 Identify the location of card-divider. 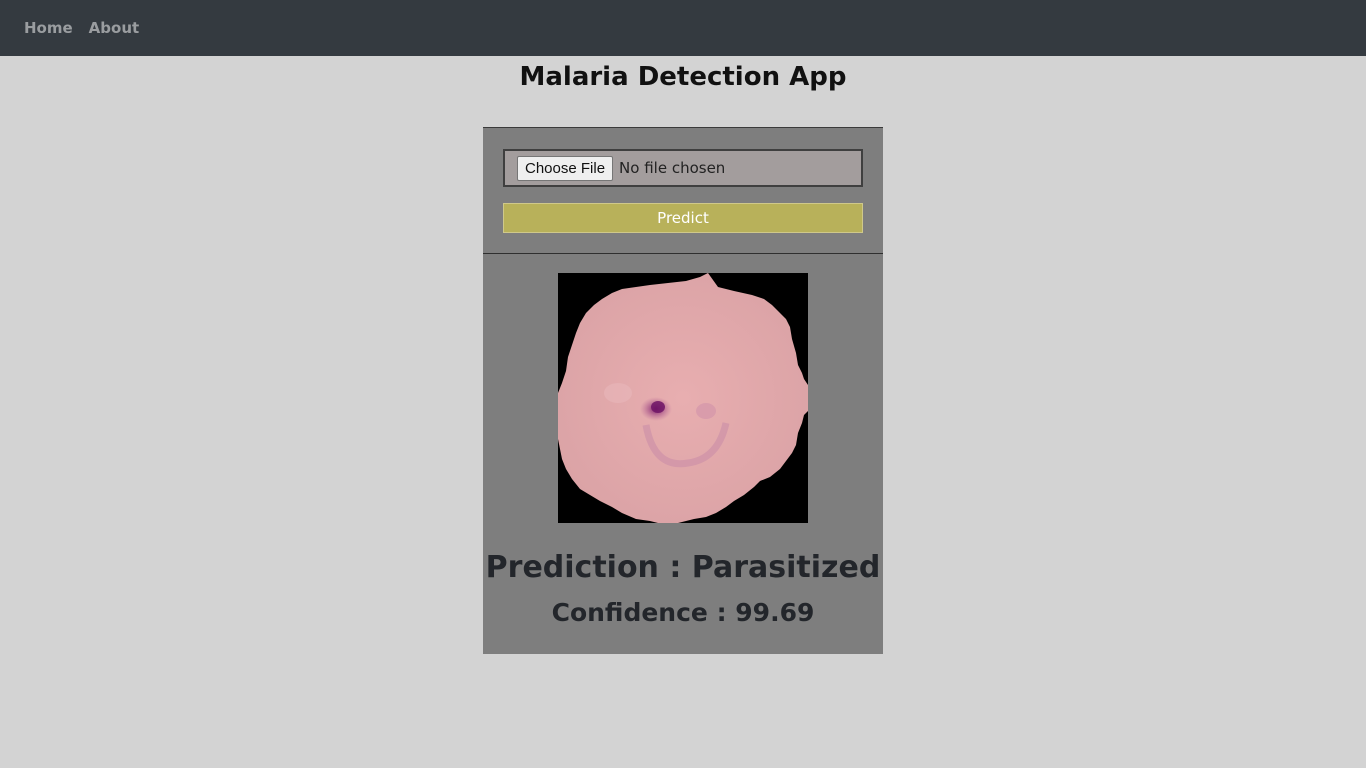
(683, 253).